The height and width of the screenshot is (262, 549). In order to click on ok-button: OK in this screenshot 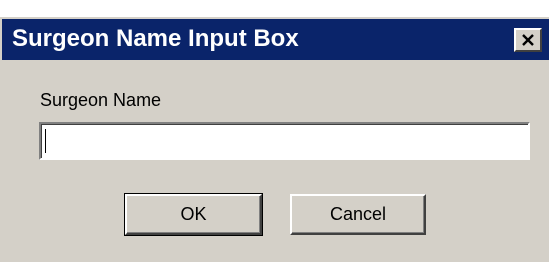, I will do `click(193, 214)`.